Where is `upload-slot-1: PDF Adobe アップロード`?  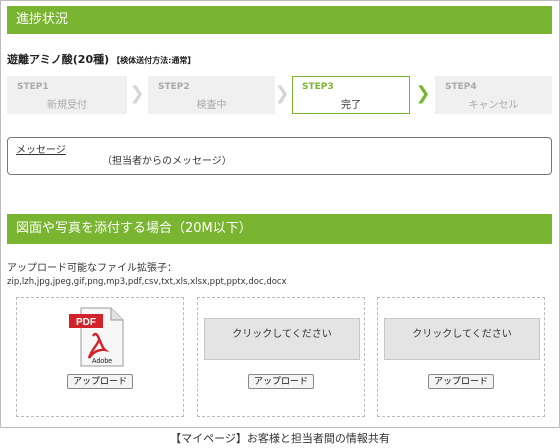 upload-slot-1: PDF Adobe アップロード is located at coordinates (100, 357).